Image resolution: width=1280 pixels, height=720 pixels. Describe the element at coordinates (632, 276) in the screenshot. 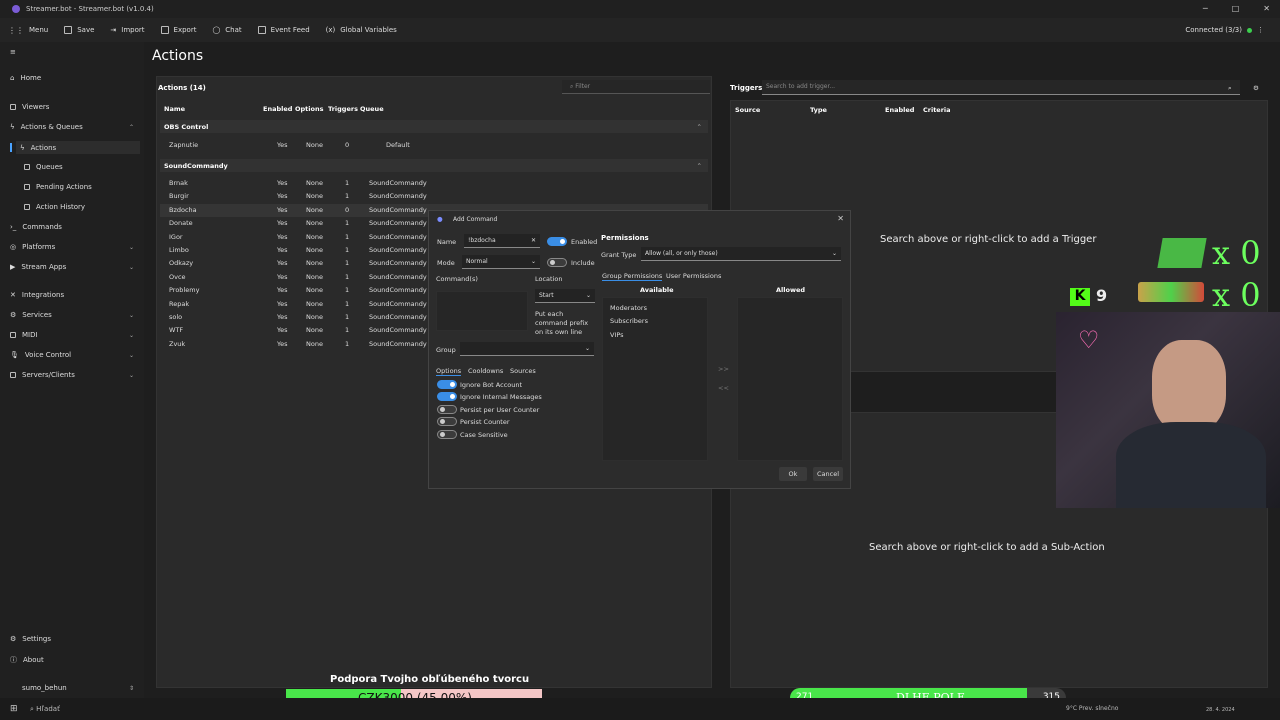

I see `tab-group-permissions: Group Permissions` at that location.